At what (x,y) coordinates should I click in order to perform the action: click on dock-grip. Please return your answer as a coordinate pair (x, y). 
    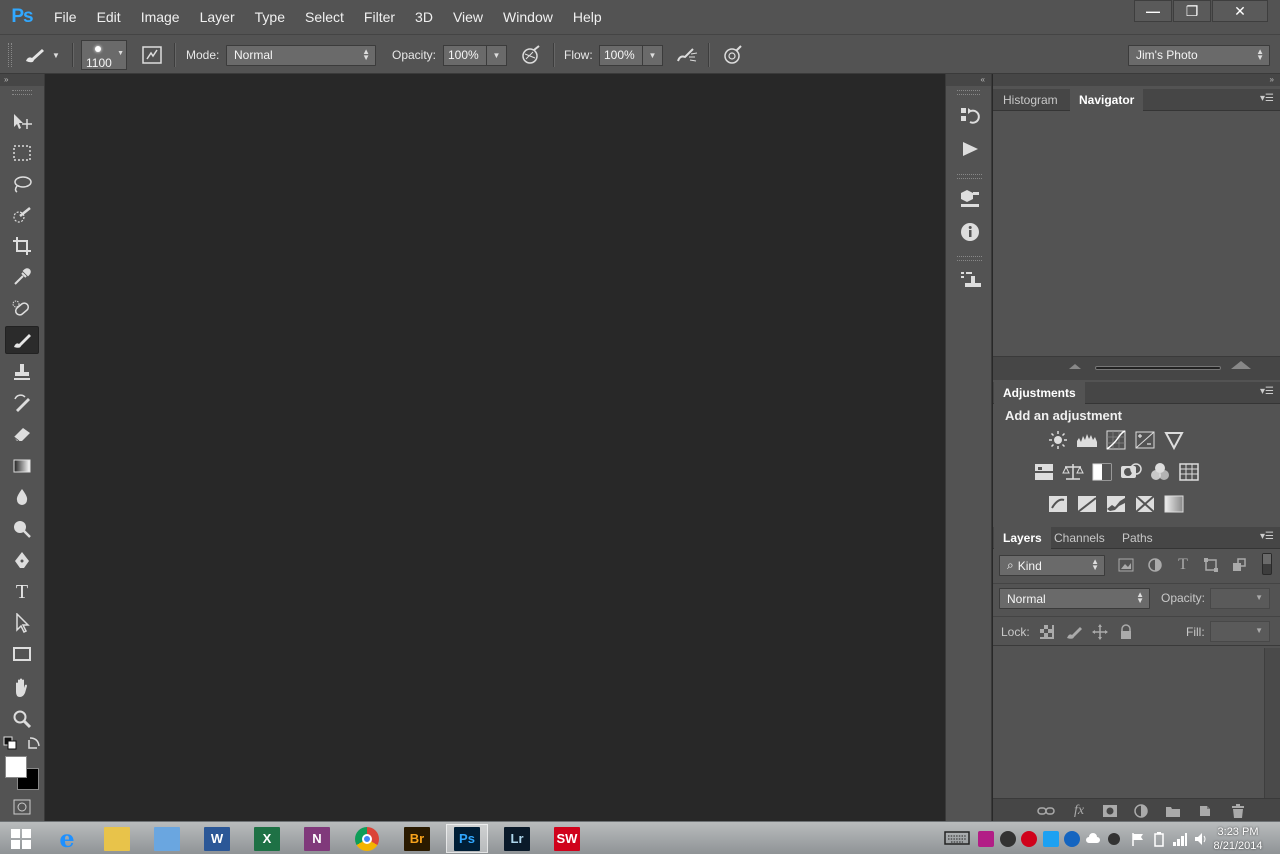
    Looking at the image, I should click on (968, 92).